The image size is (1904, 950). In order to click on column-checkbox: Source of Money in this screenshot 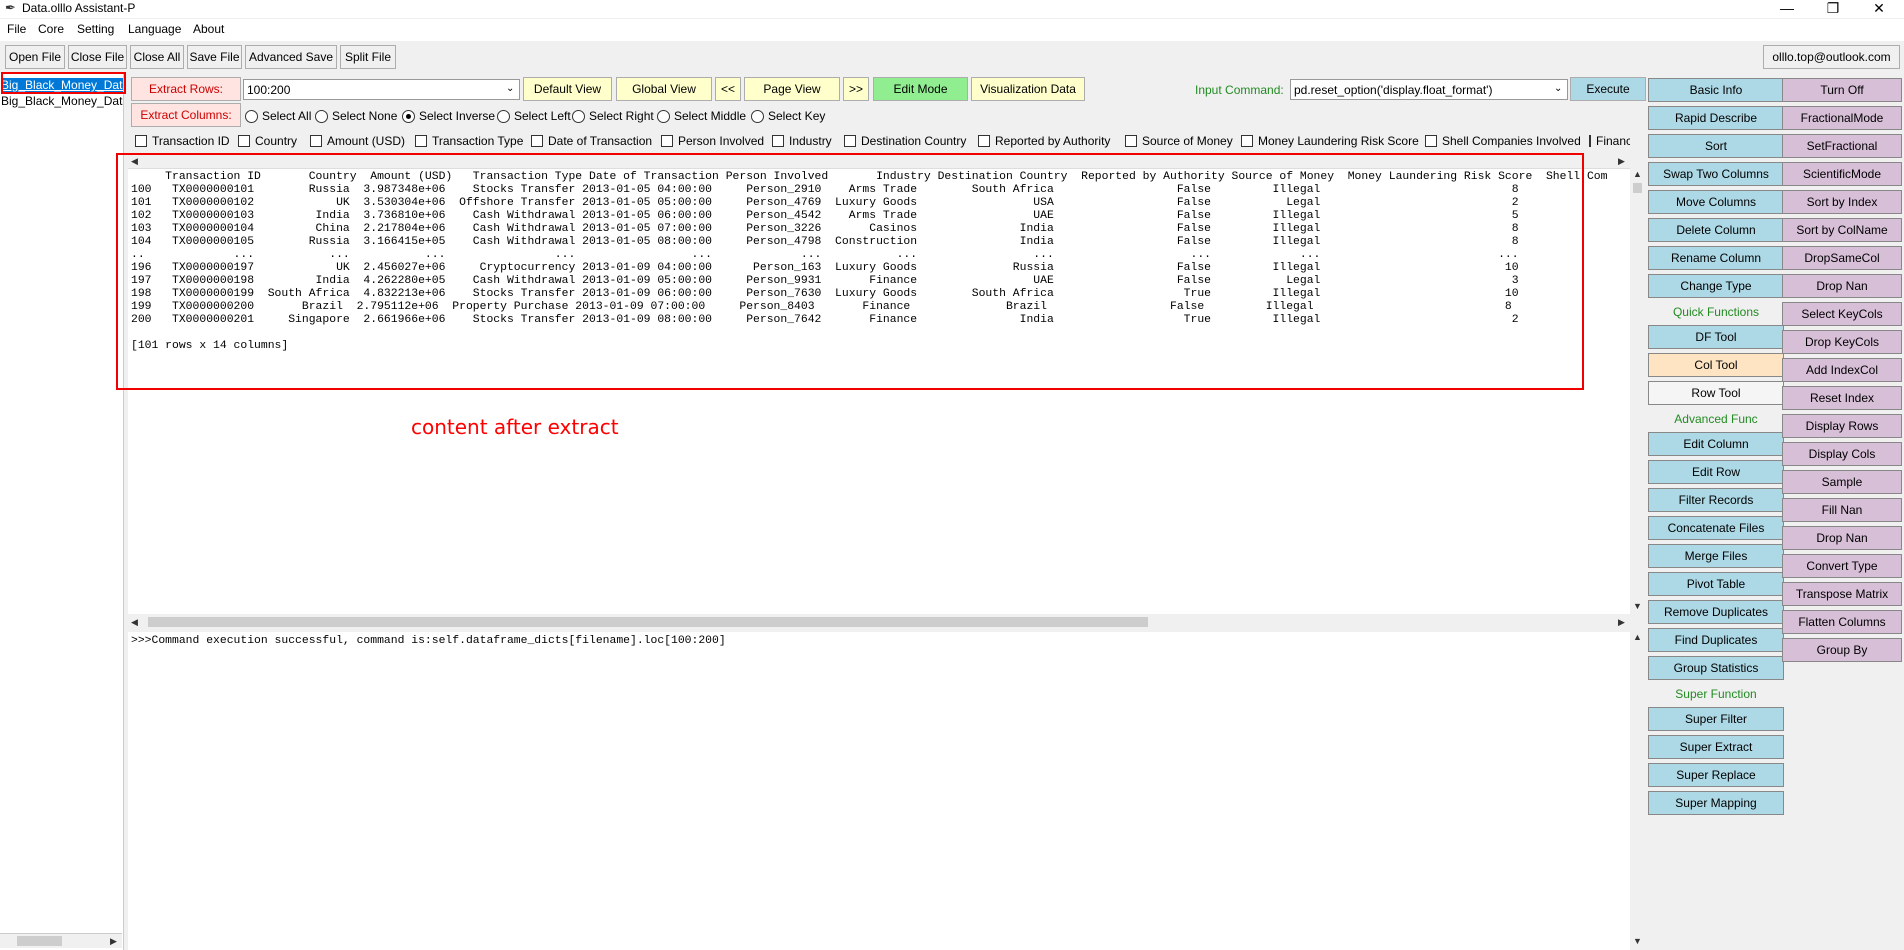, I will do `click(1179, 141)`.